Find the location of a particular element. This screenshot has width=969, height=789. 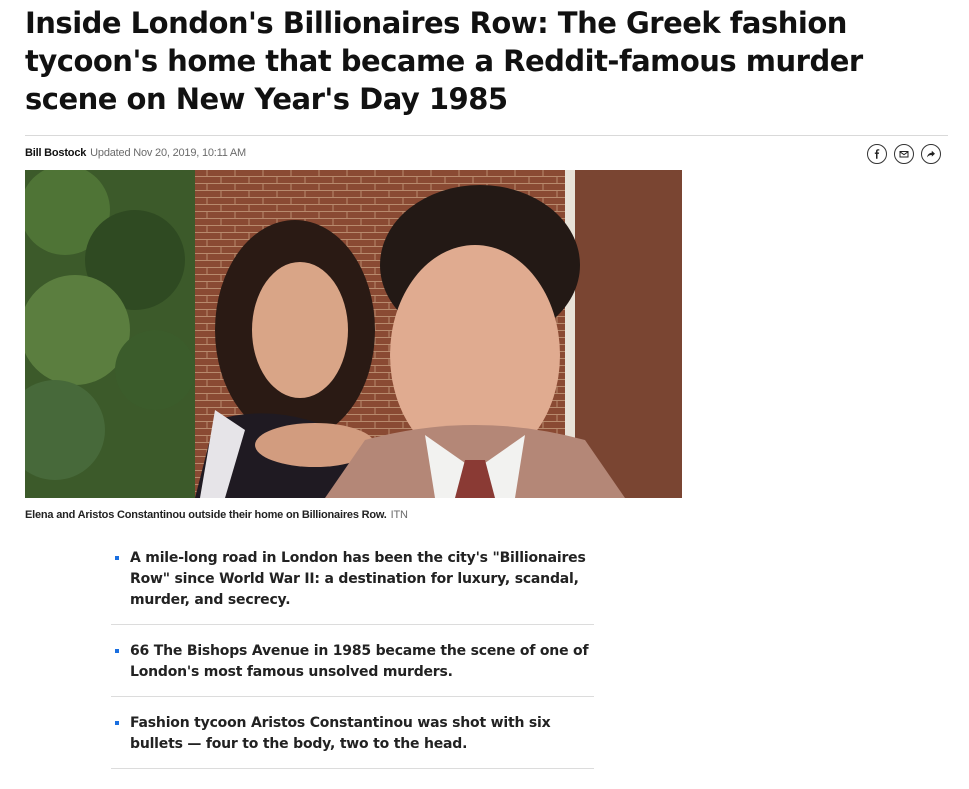

photo-credit: ITN is located at coordinates (399, 515).